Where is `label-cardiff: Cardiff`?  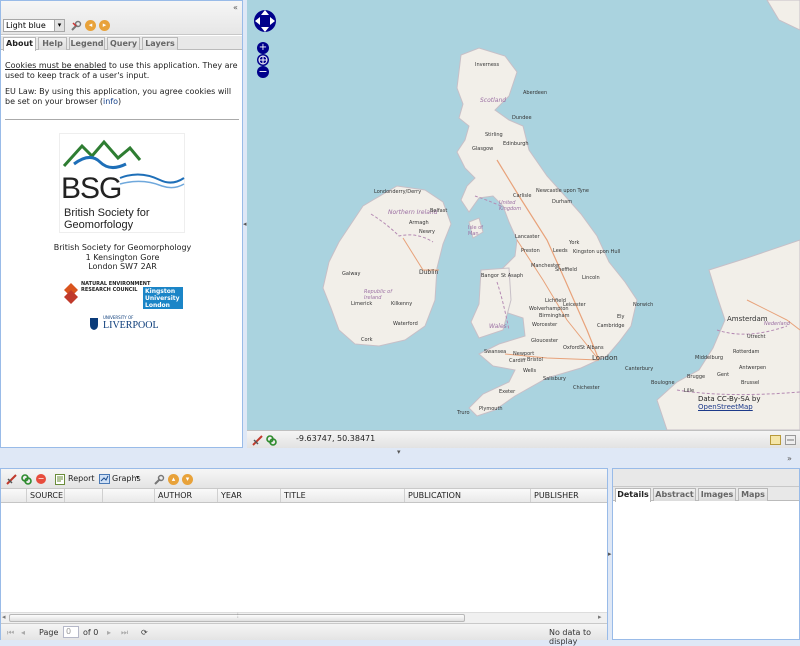 label-cardiff: Cardiff is located at coordinates (517, 361).